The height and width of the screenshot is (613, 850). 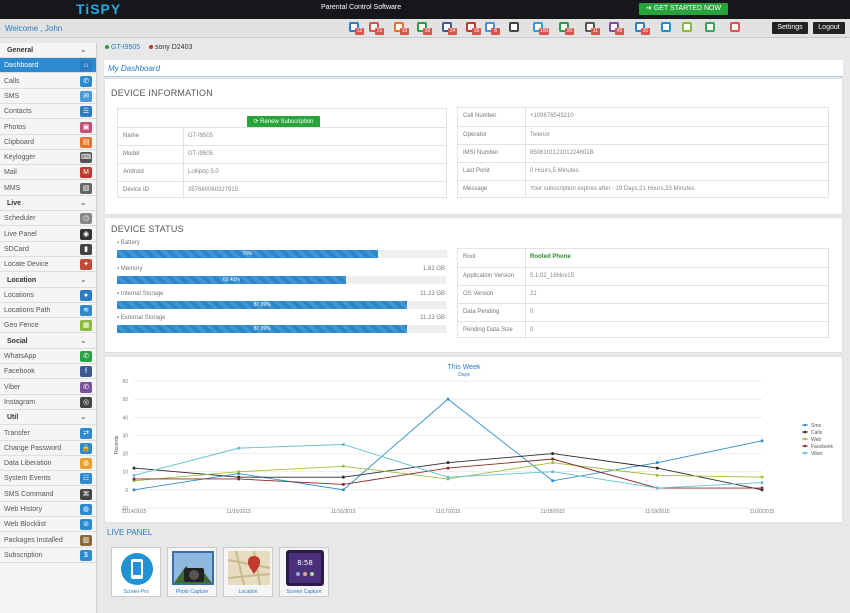 I want to click on sidebar-label: System Events, so click(x=27, y=479).